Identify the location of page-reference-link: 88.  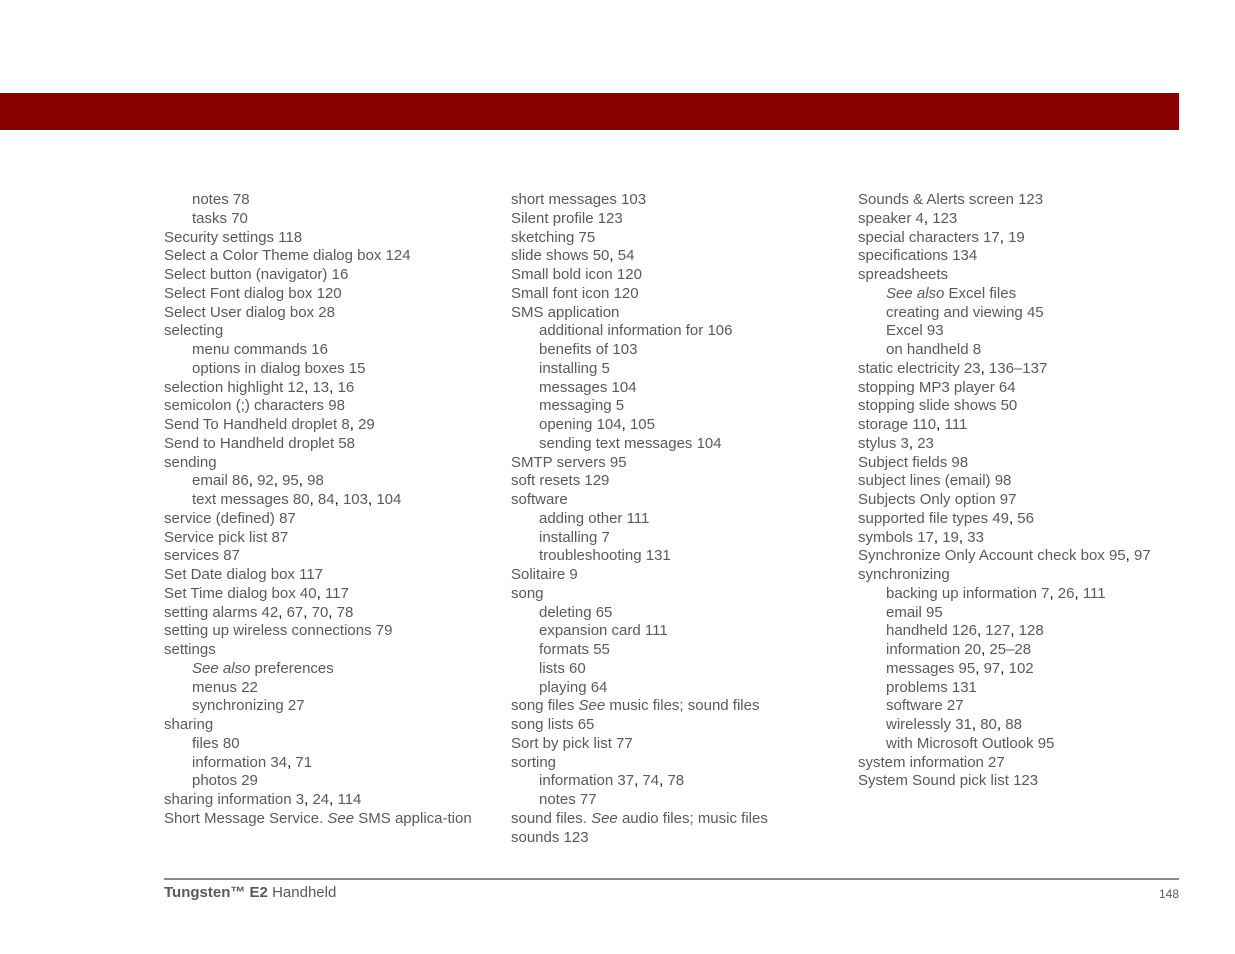
(1013, 724).